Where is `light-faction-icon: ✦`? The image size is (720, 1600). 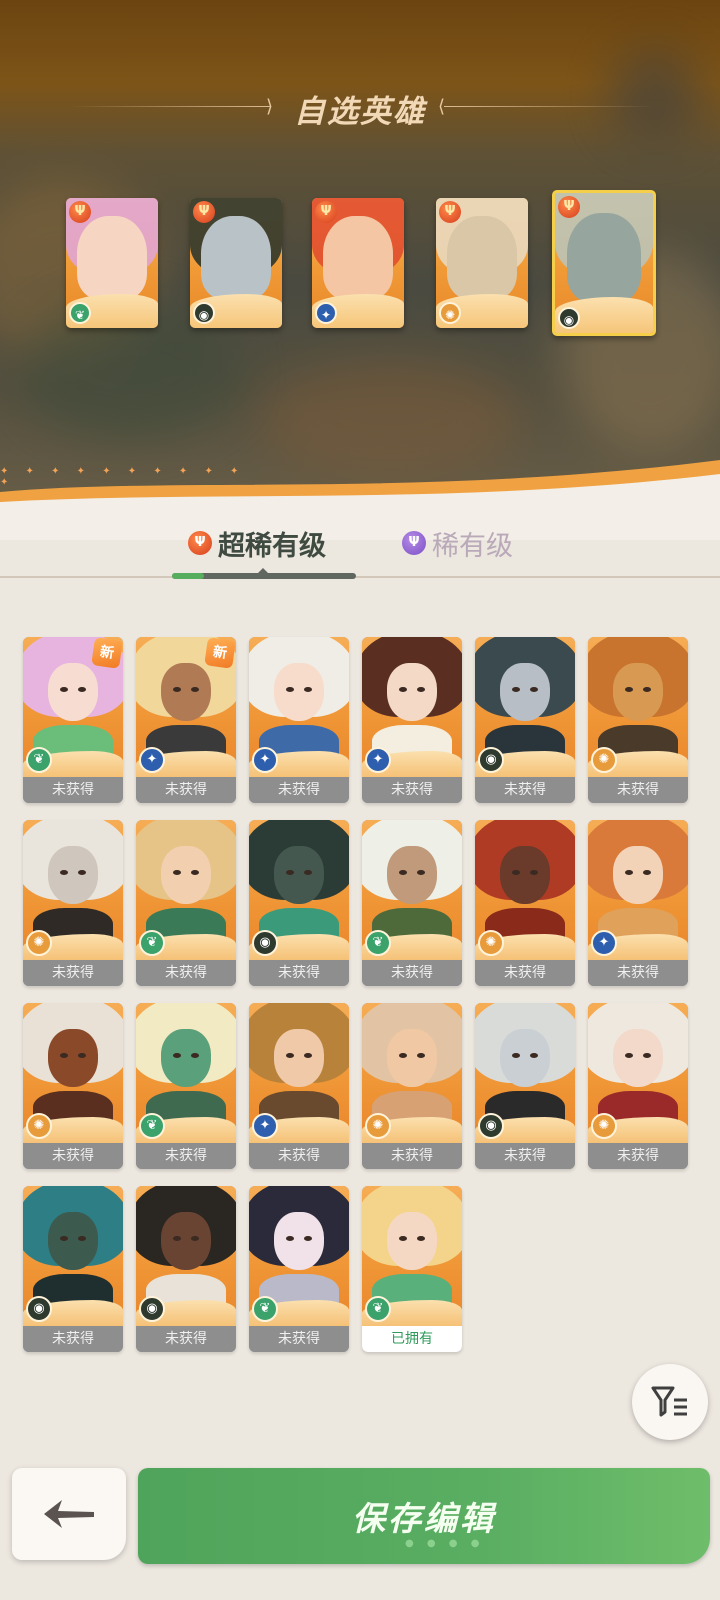
light-faction-icon: ✦ is located at coordinates (265, 760).